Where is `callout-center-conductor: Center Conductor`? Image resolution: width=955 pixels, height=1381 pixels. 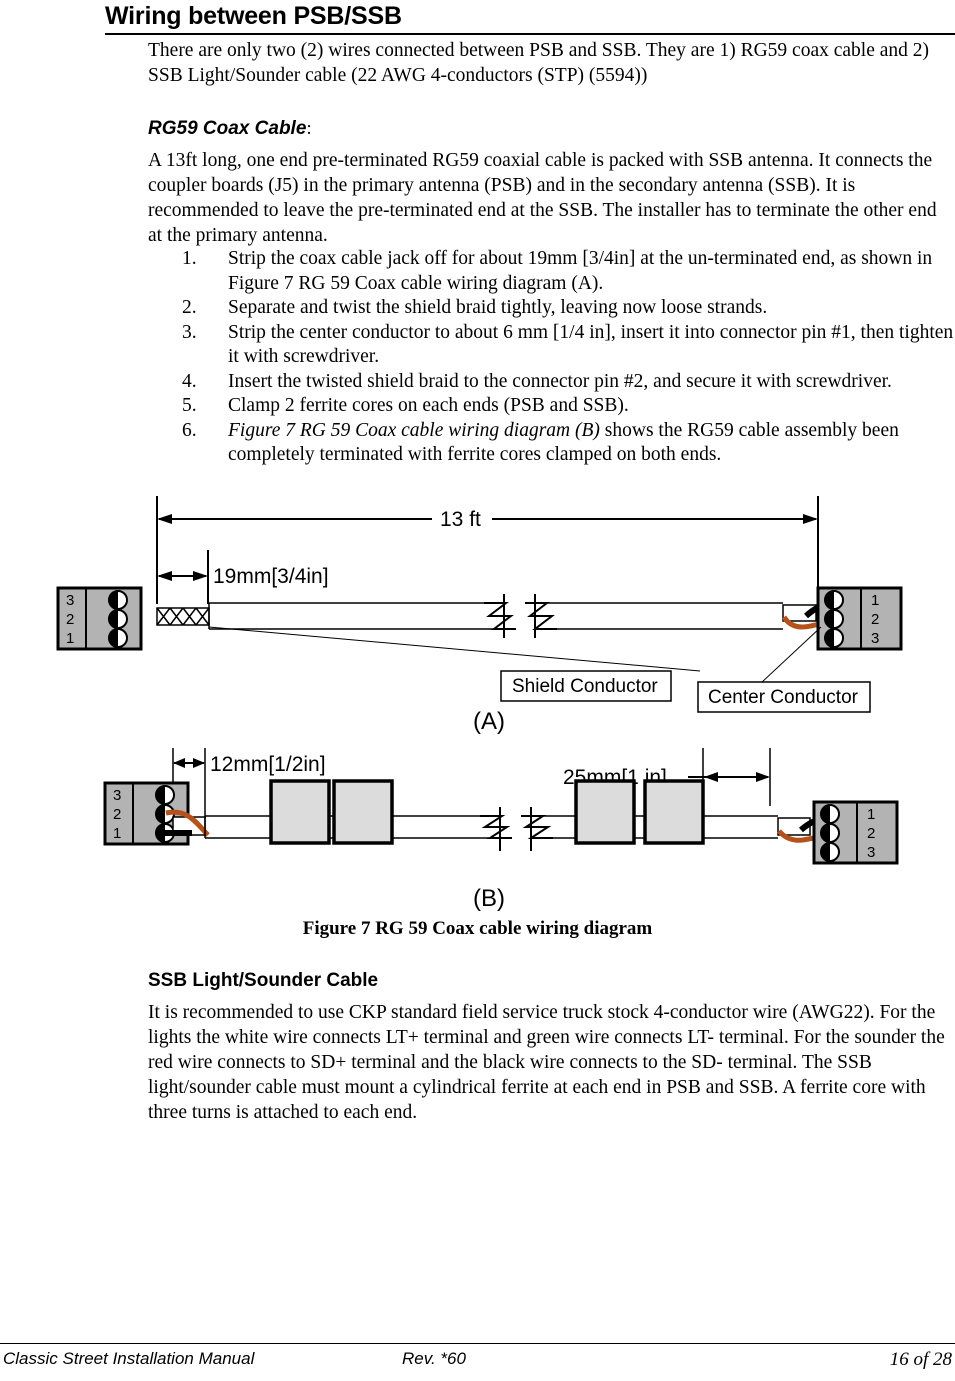 callout-center-conductor: Center Conductor is located at coordinates (784, 697).